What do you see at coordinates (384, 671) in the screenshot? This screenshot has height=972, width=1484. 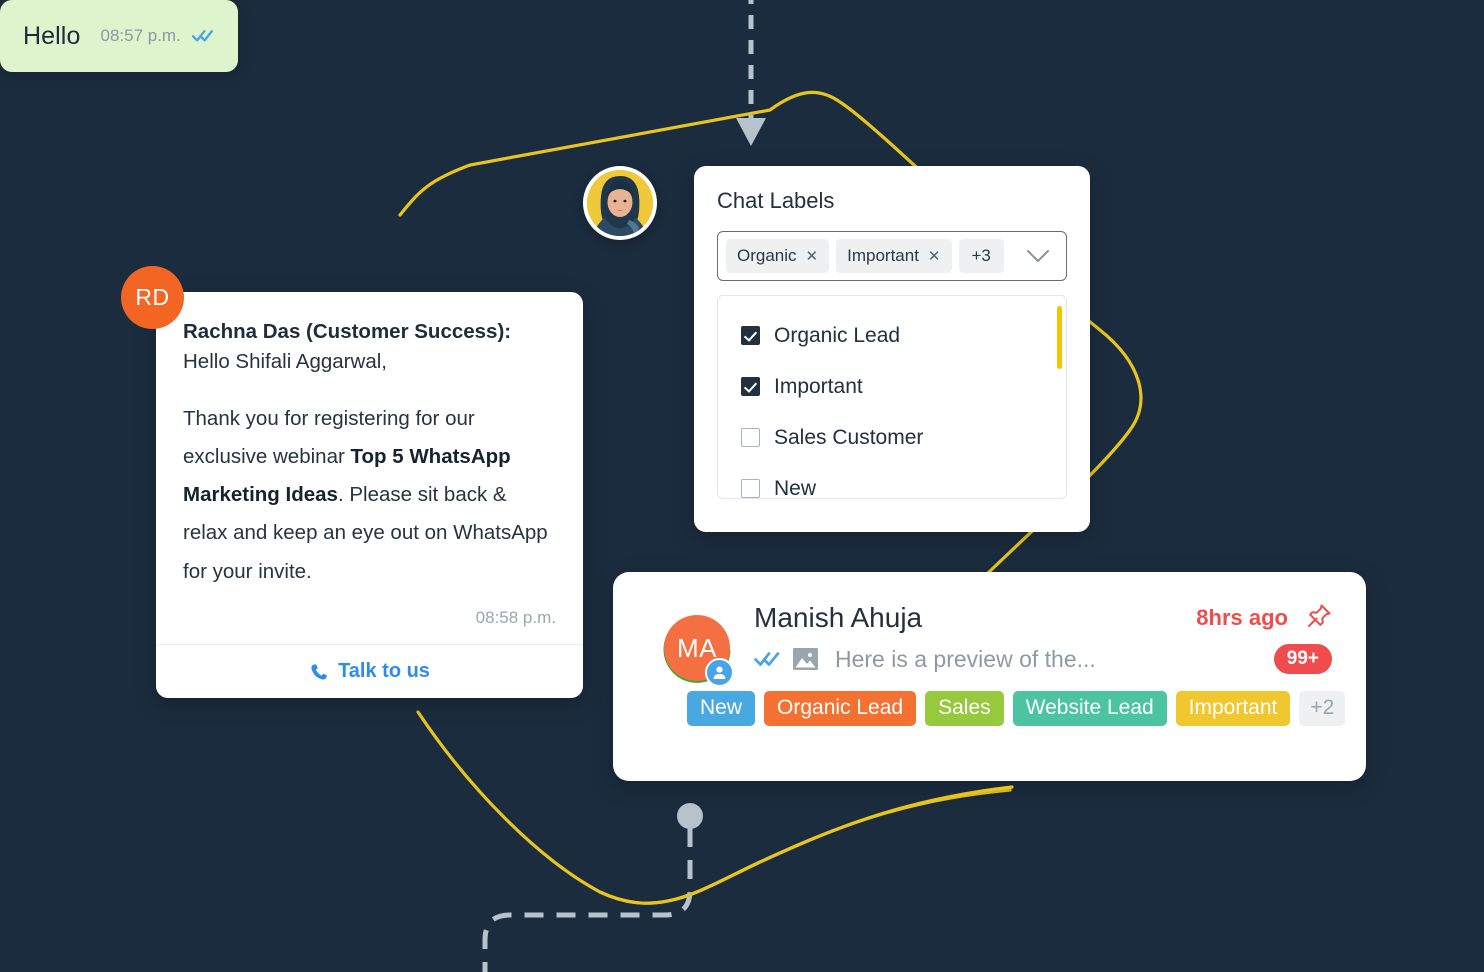 I see `talk-to-us-label: Talk to us` at bounding box center [384, 671].